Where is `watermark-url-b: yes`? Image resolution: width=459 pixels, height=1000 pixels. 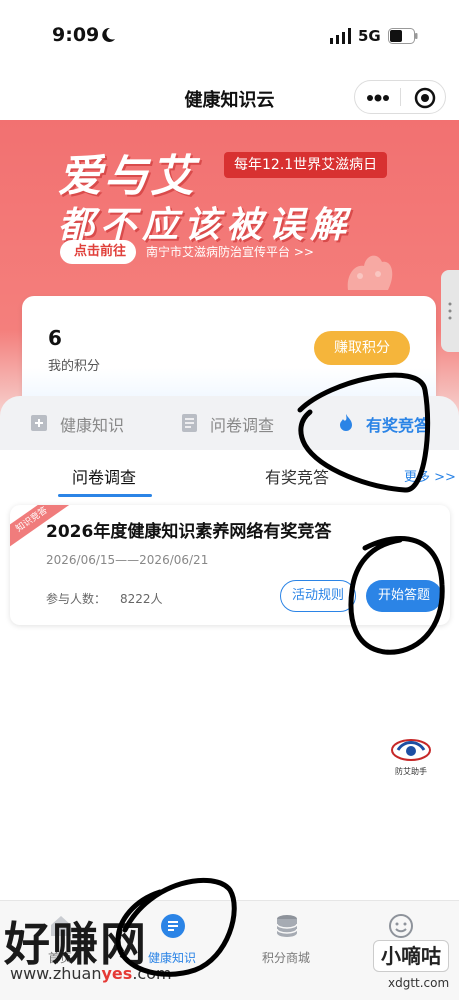
watermark-url-b: yes is located at coordinates (117, 973).